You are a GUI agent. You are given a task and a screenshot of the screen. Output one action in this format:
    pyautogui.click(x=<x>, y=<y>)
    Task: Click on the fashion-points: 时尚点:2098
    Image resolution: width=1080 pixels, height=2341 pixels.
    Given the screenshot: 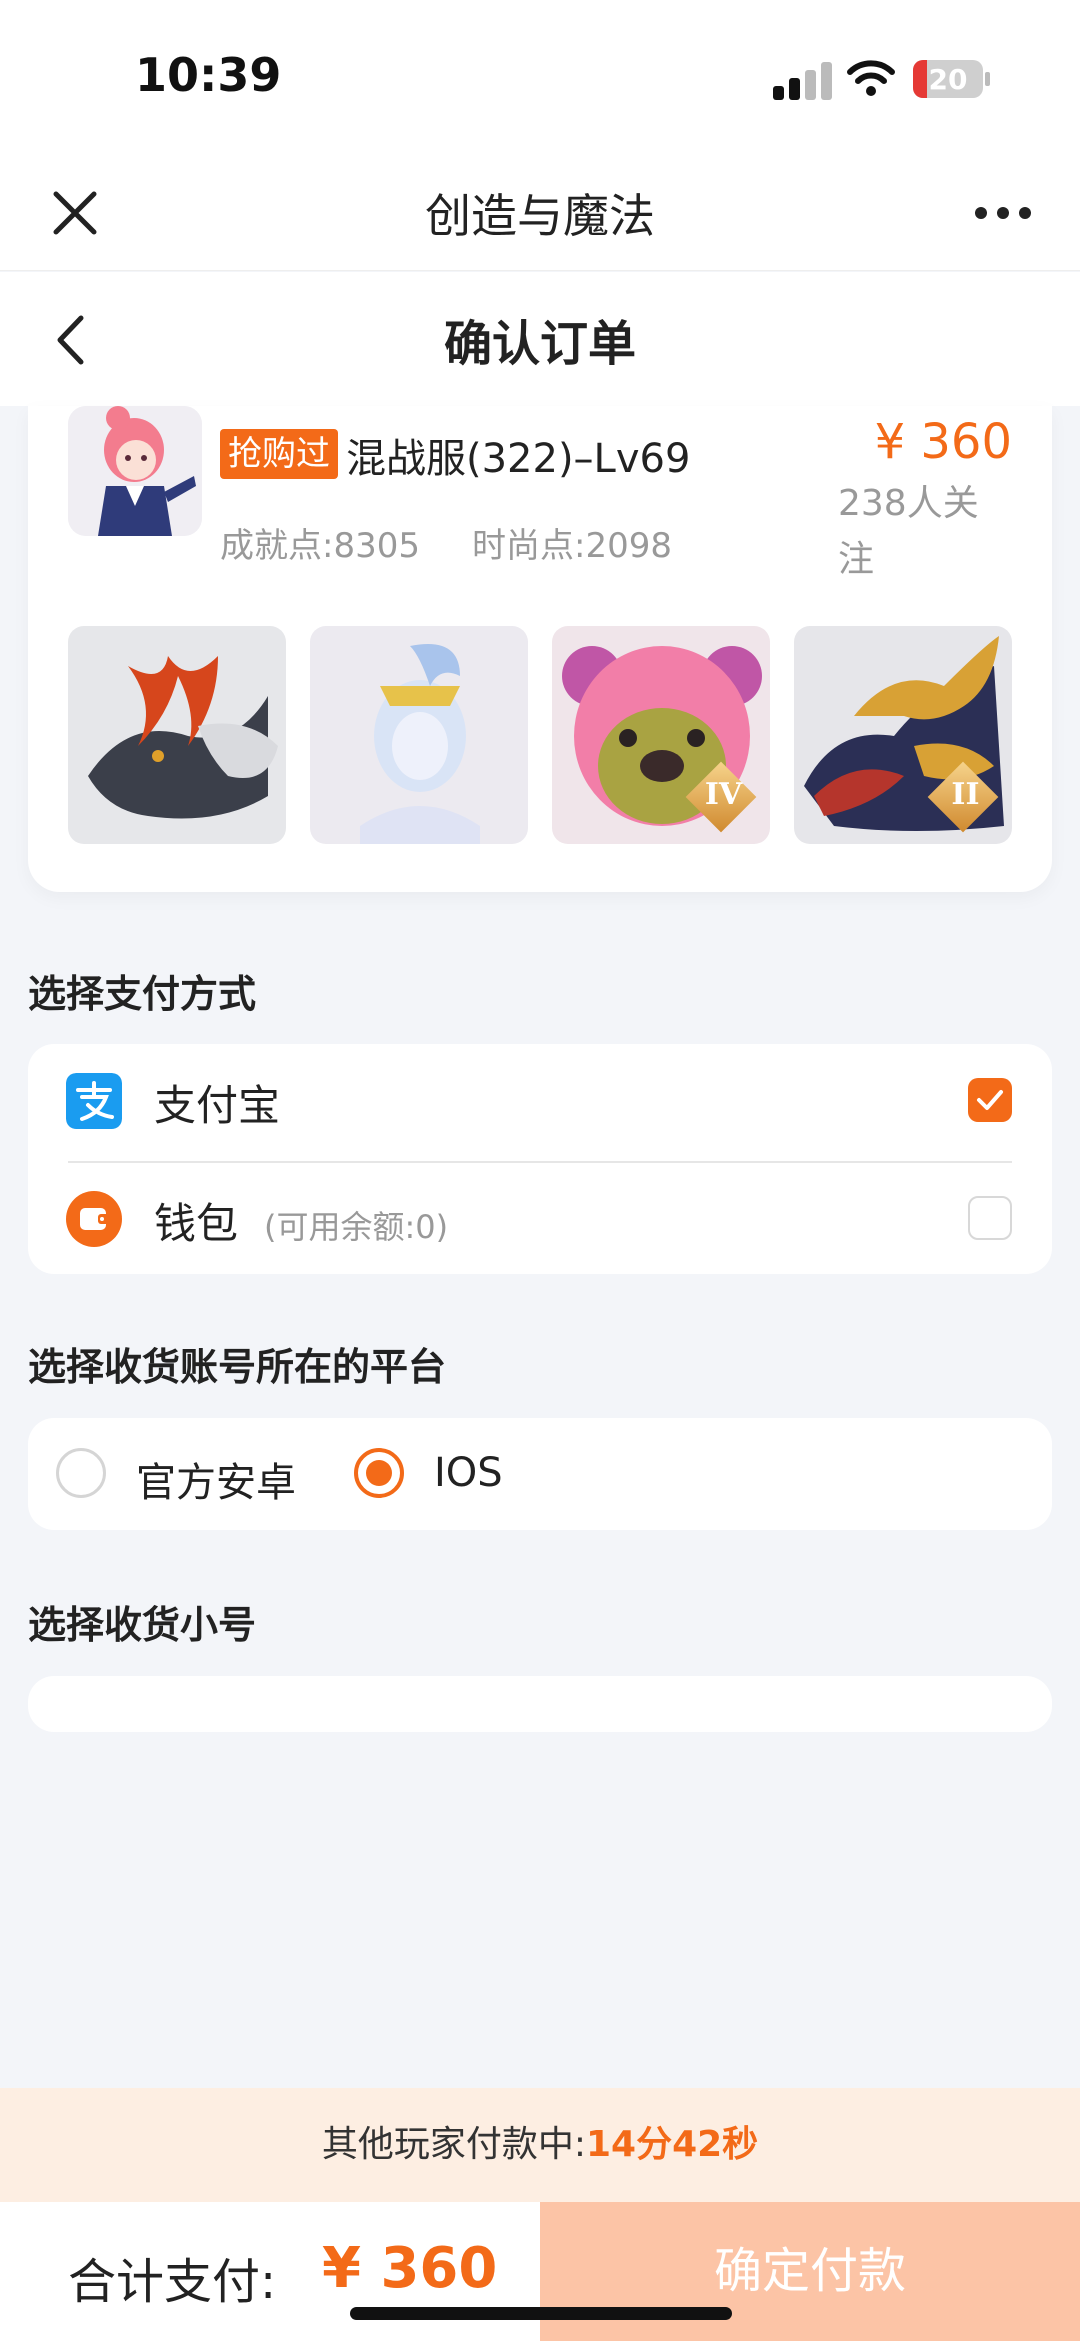 What is the action you would take?
    pyautogui.click(x=571, y=546)
    